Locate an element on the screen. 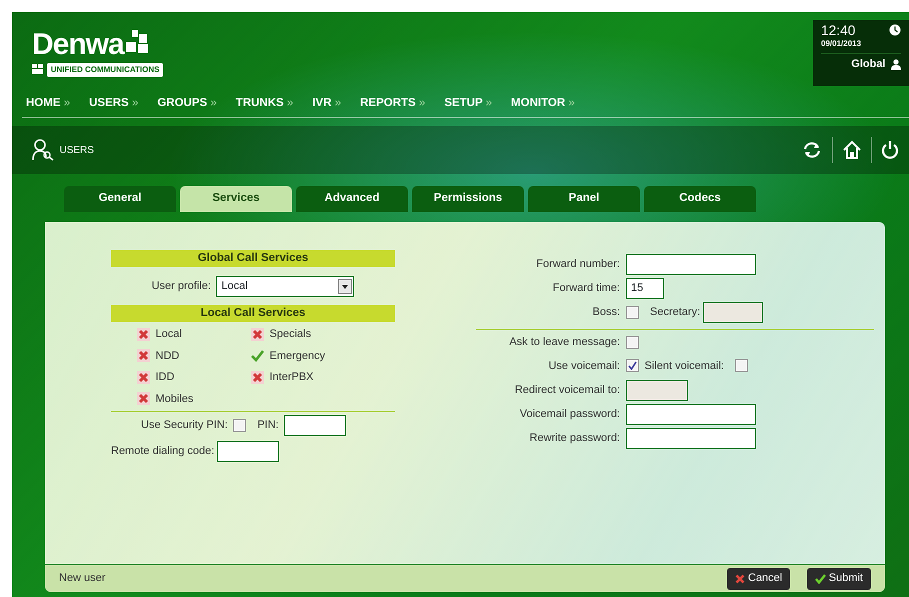  users-icon is located at coordinates (43, 150).